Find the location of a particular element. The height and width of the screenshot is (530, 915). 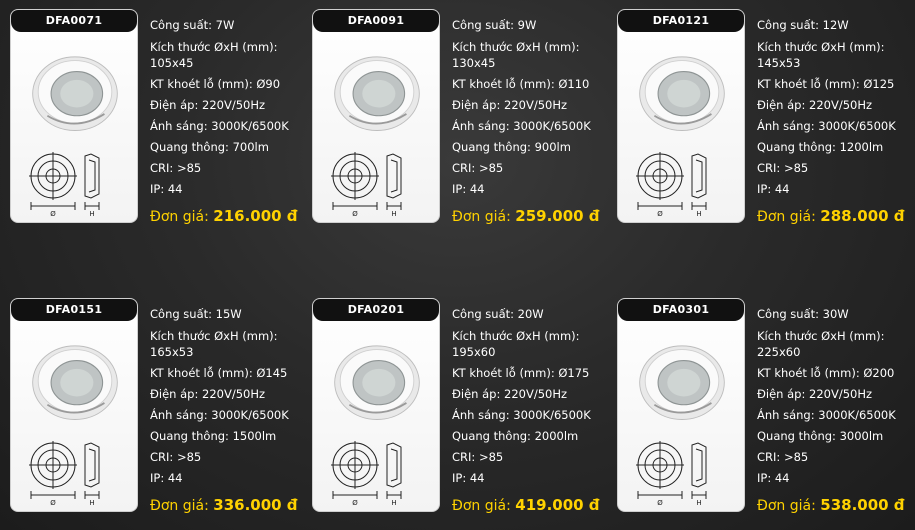

spec-flux: Quang thông: 900lm is located at coordinates (511, 147).